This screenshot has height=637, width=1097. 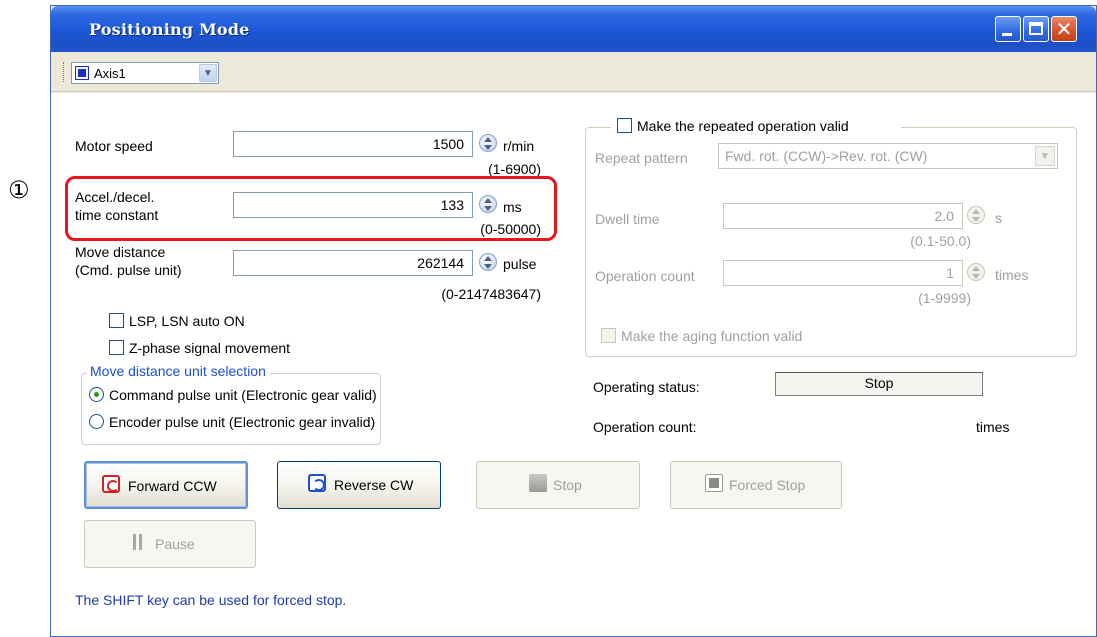 What do you see at coordinates (111, 484) in the screenshot?
I see `forward-rotation-icon` at bounding box center [111, 484].